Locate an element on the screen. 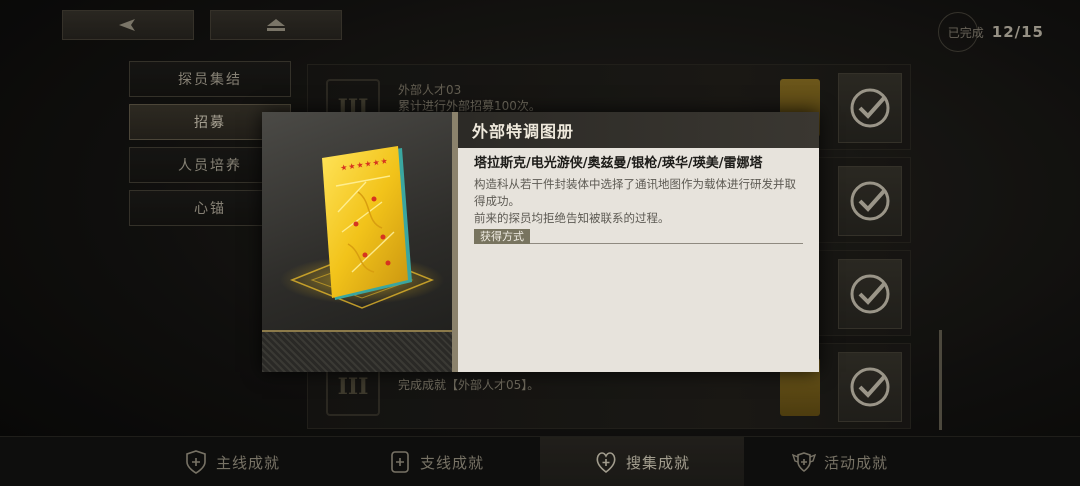  item-associated-agents: 塔拉斯克/电光游侠/奥兹曼/银枪/瑛华/瑛美/雷娜塔 is located at coordinates (618, 163).